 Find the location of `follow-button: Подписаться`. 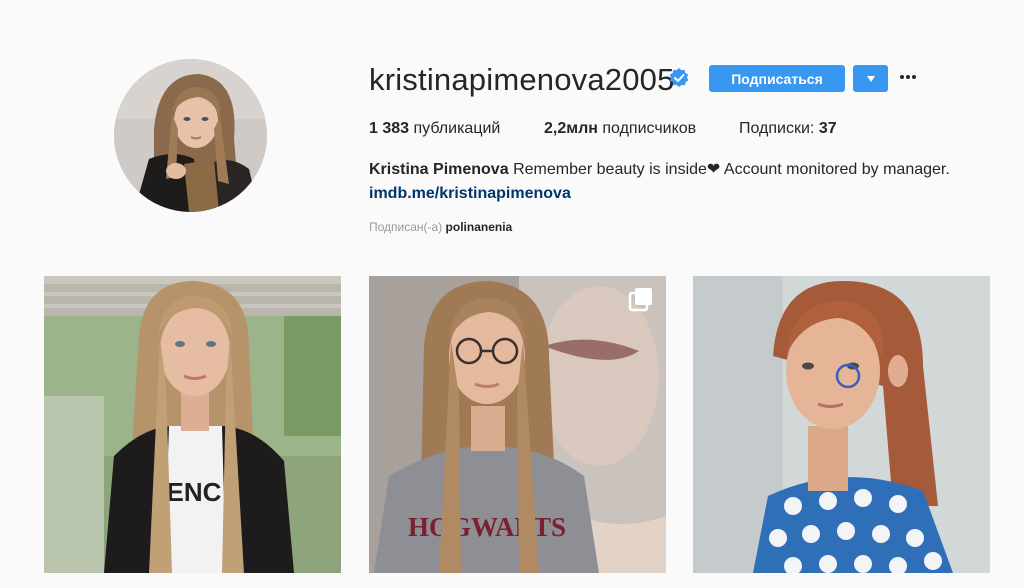

follow-button: Подписаться is located at coordinates (777, 78).